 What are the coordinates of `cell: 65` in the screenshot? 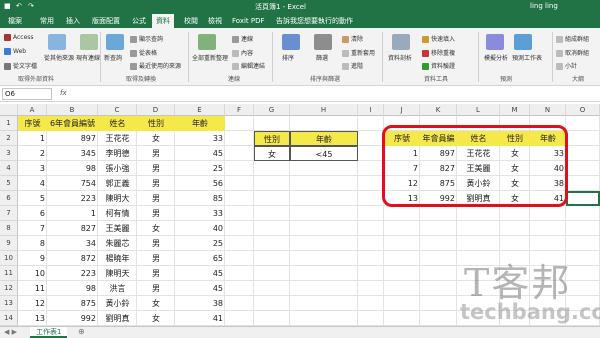 It's located at (200, 258).